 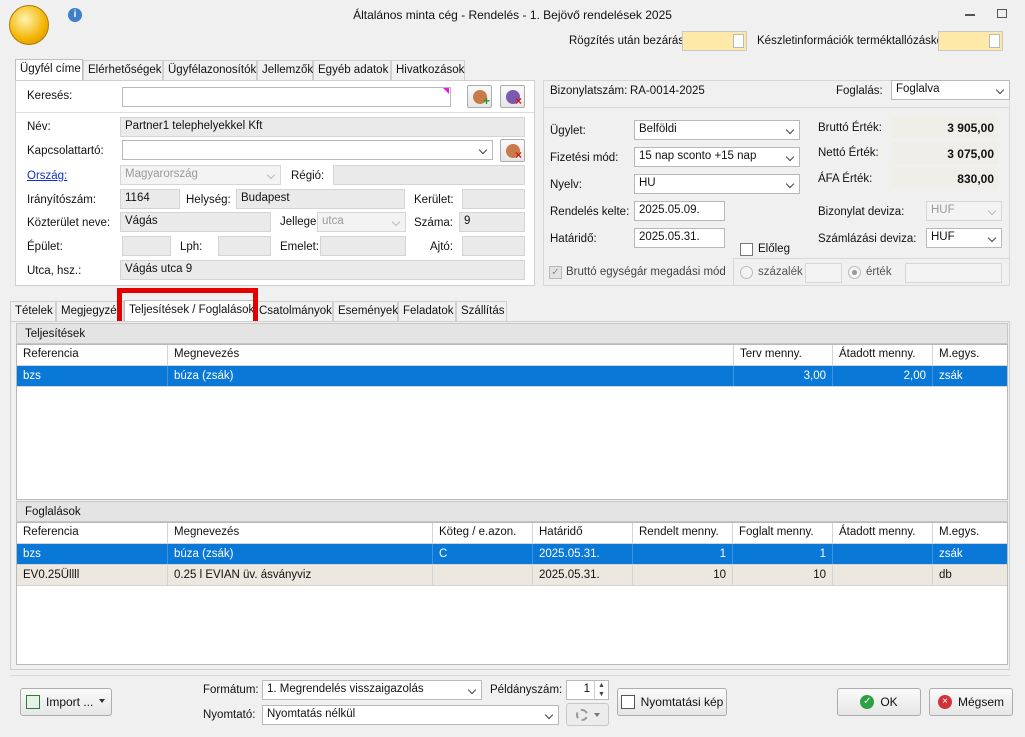 What do you see at coordinates (322, 270) in the screenshot?
I see `address-field: Vágás utca 9` at bounding box center [322, 270].